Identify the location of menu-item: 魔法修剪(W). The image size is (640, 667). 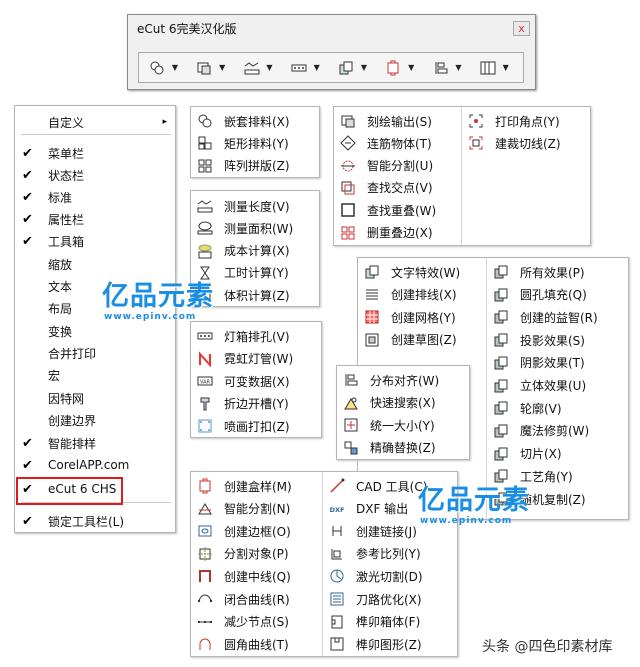
(558, 431).